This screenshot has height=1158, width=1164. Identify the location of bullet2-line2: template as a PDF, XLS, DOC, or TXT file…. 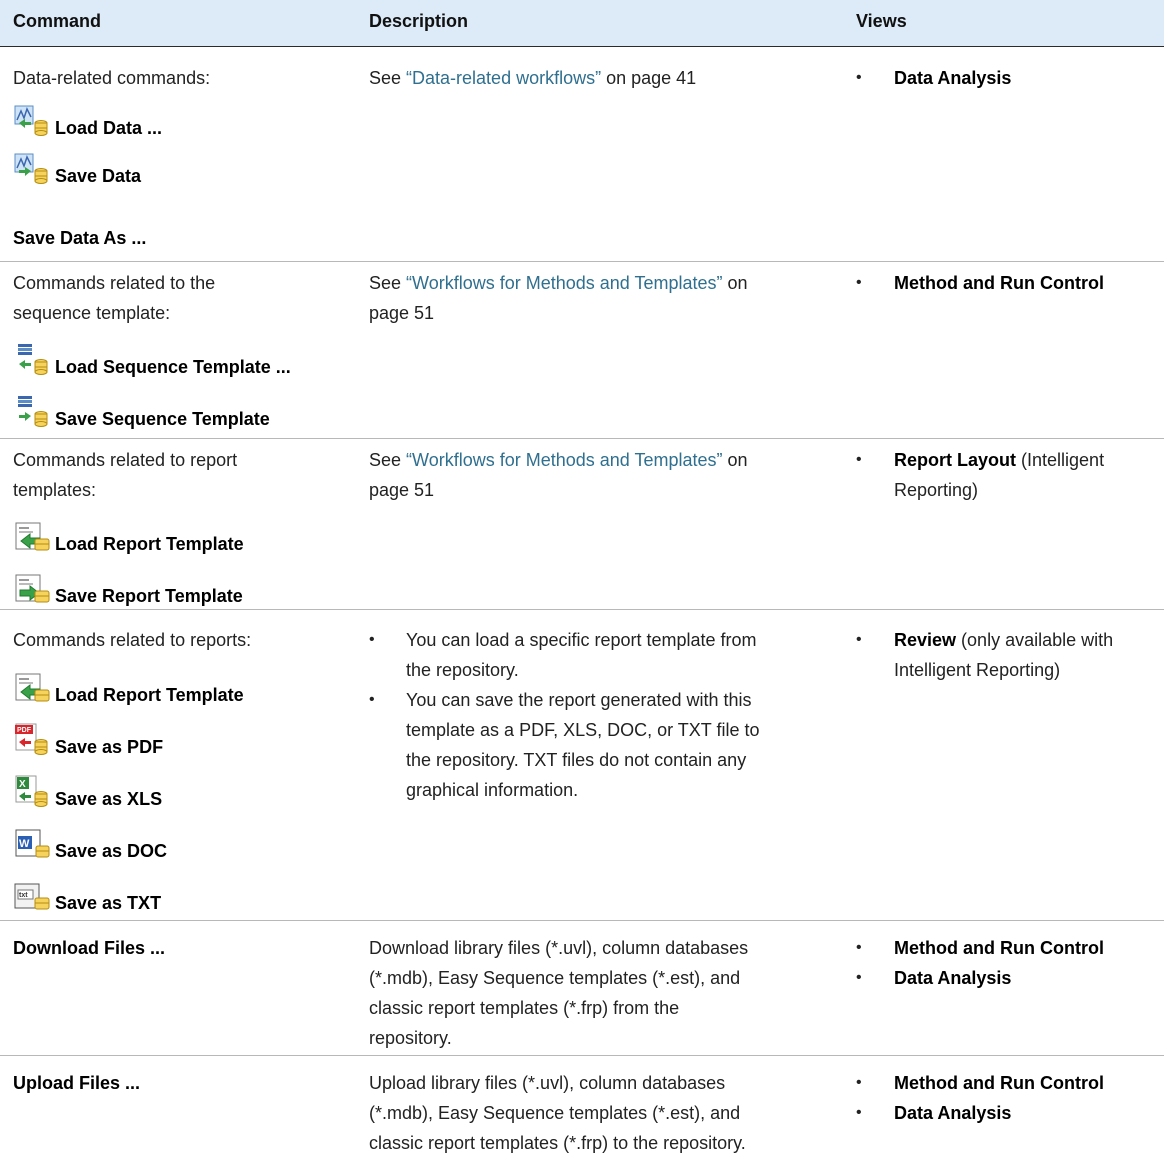
(583, 730).